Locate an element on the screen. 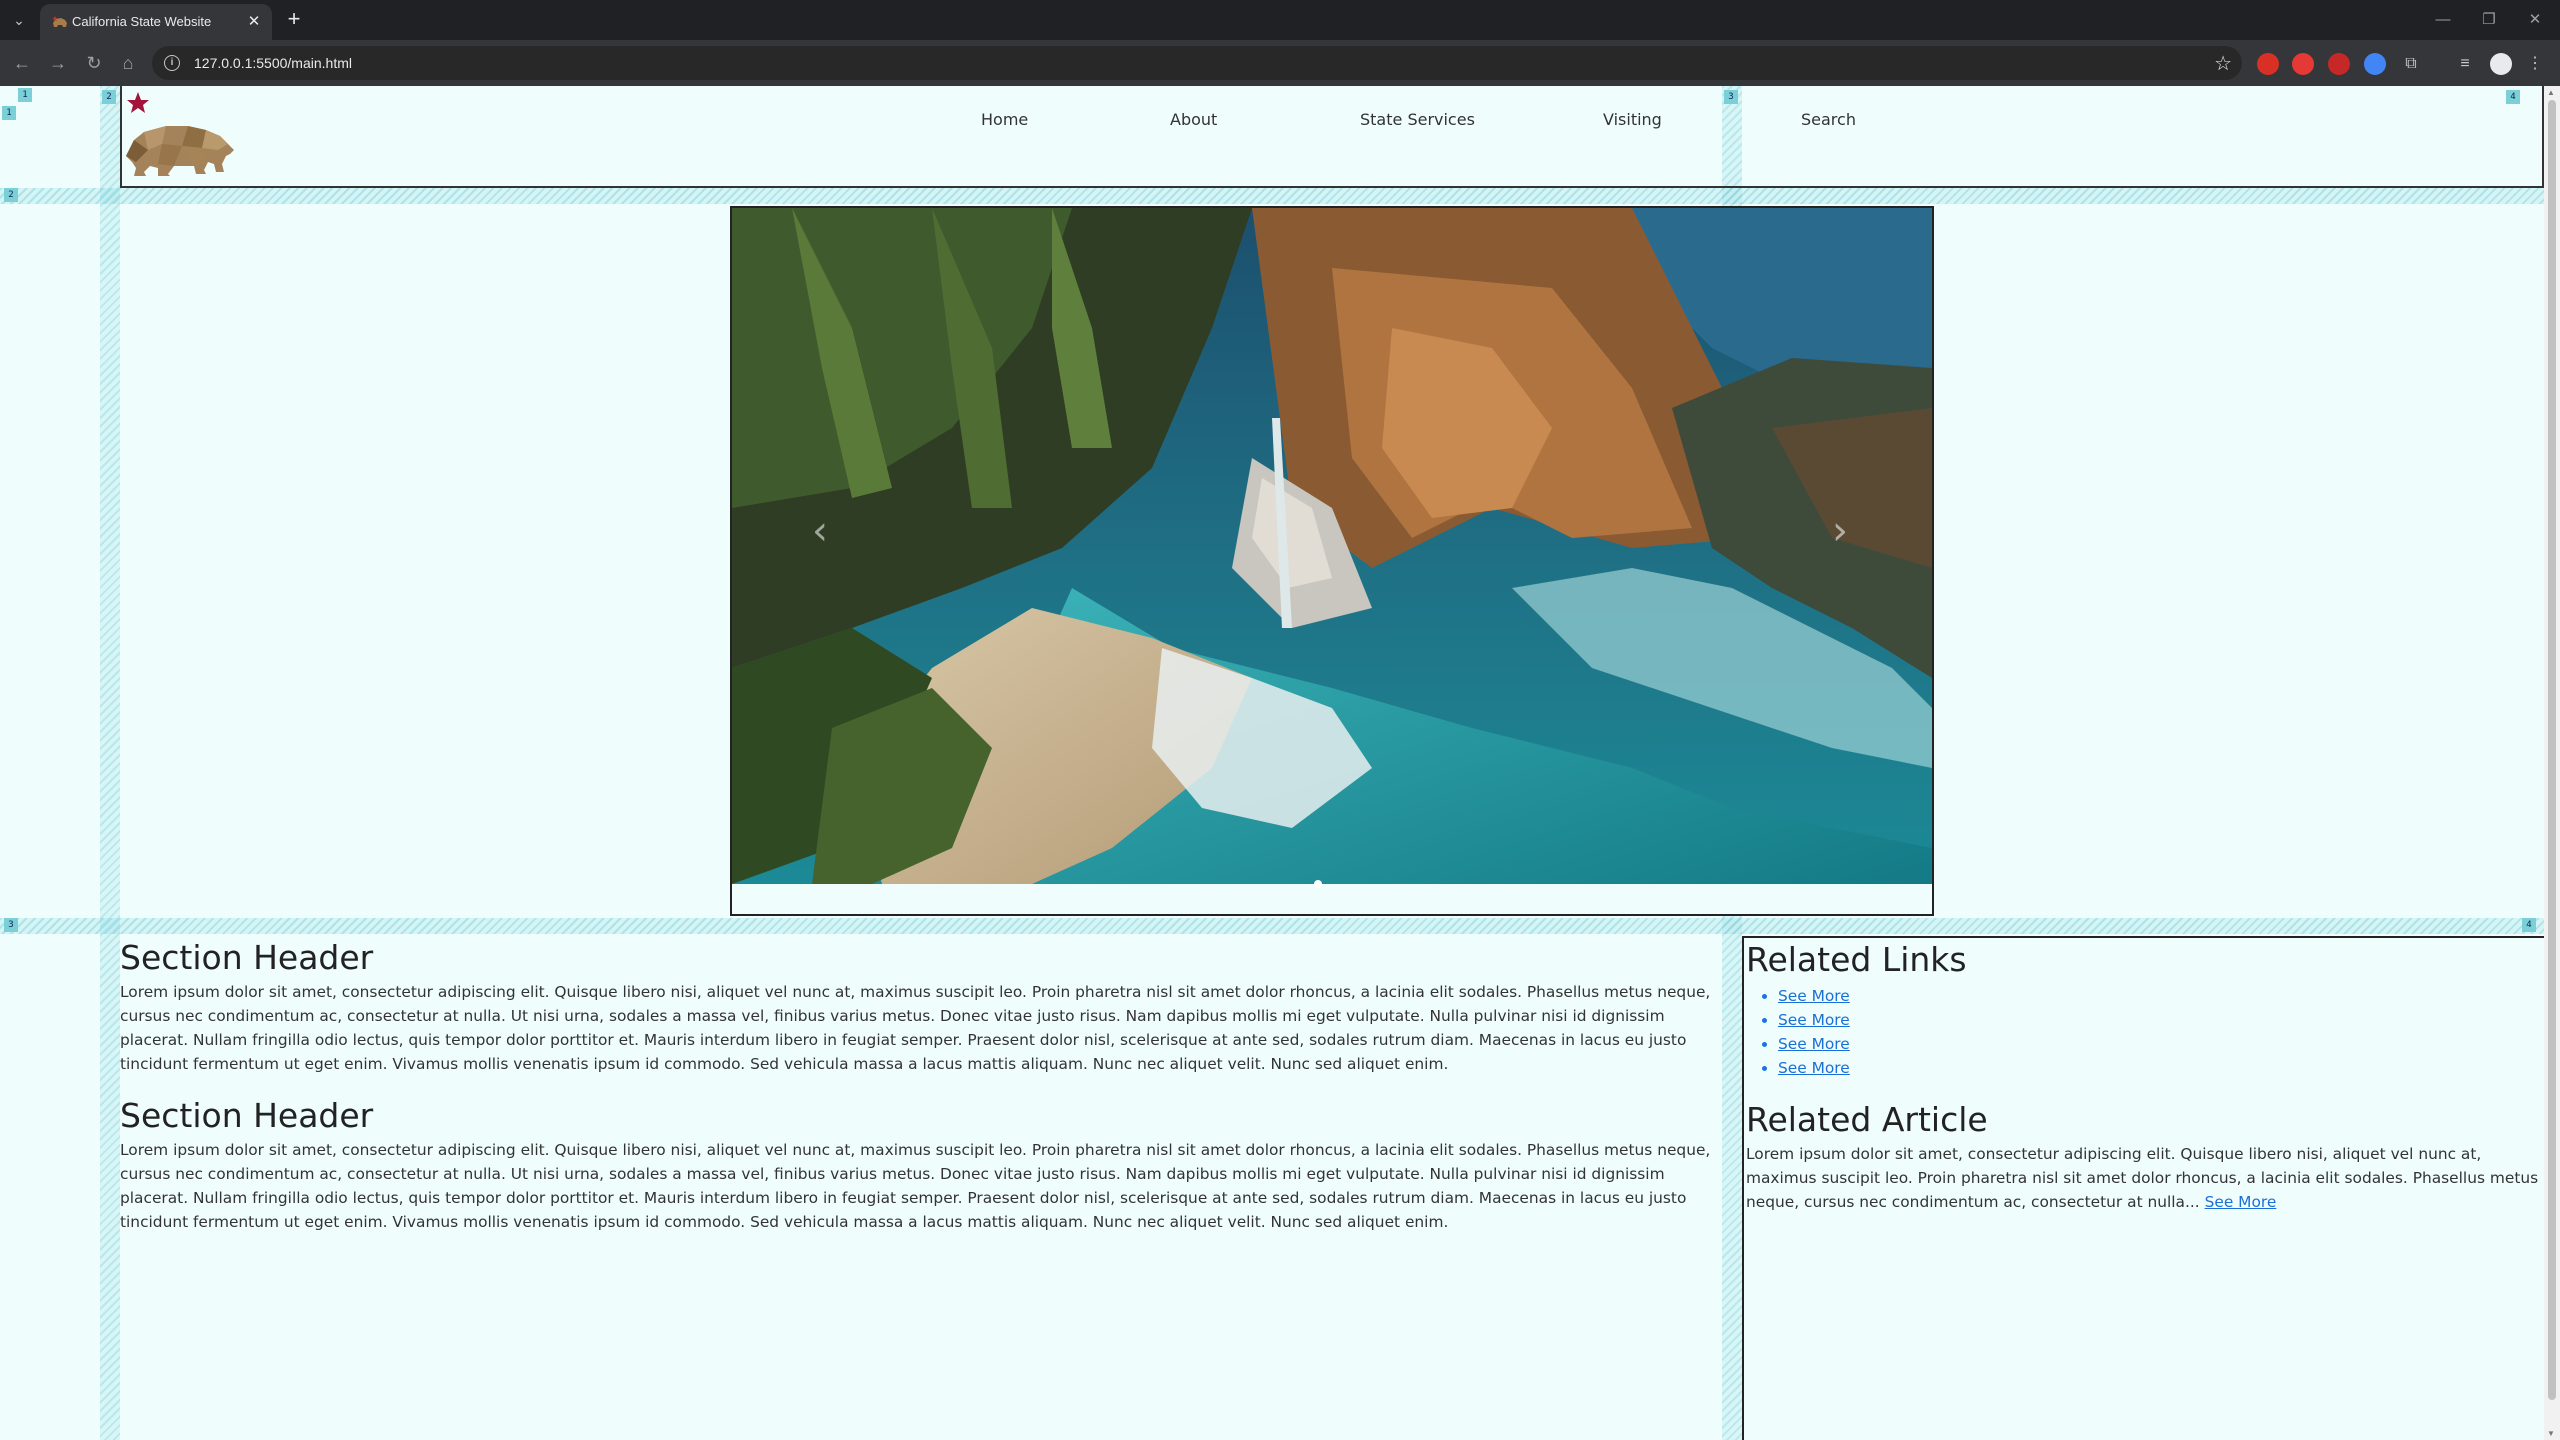 This screenshot has width=2560, height=1440. nav-about: About is located at coordinates (1193, 119).